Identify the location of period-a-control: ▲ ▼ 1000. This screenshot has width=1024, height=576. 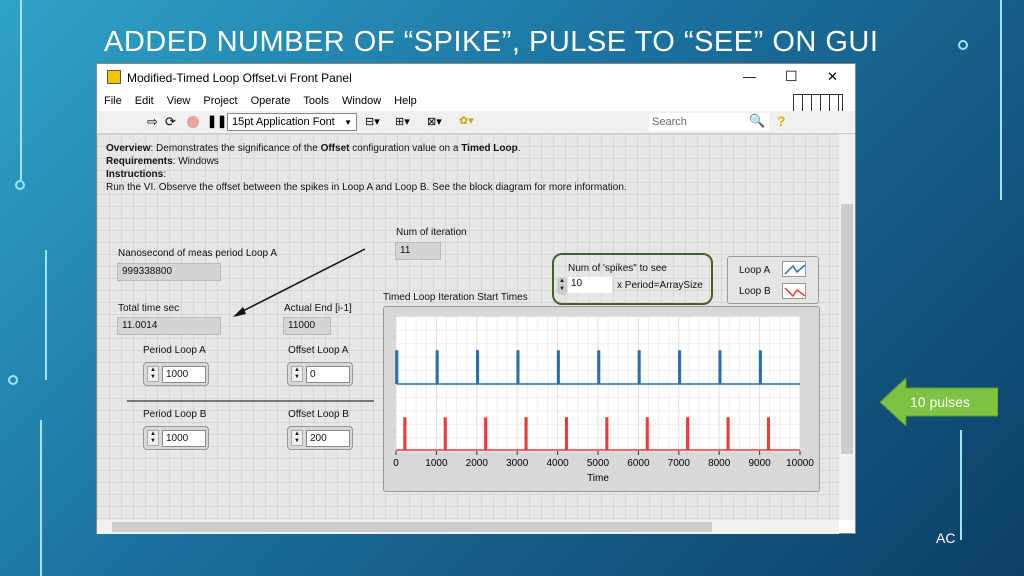
(176, 374).